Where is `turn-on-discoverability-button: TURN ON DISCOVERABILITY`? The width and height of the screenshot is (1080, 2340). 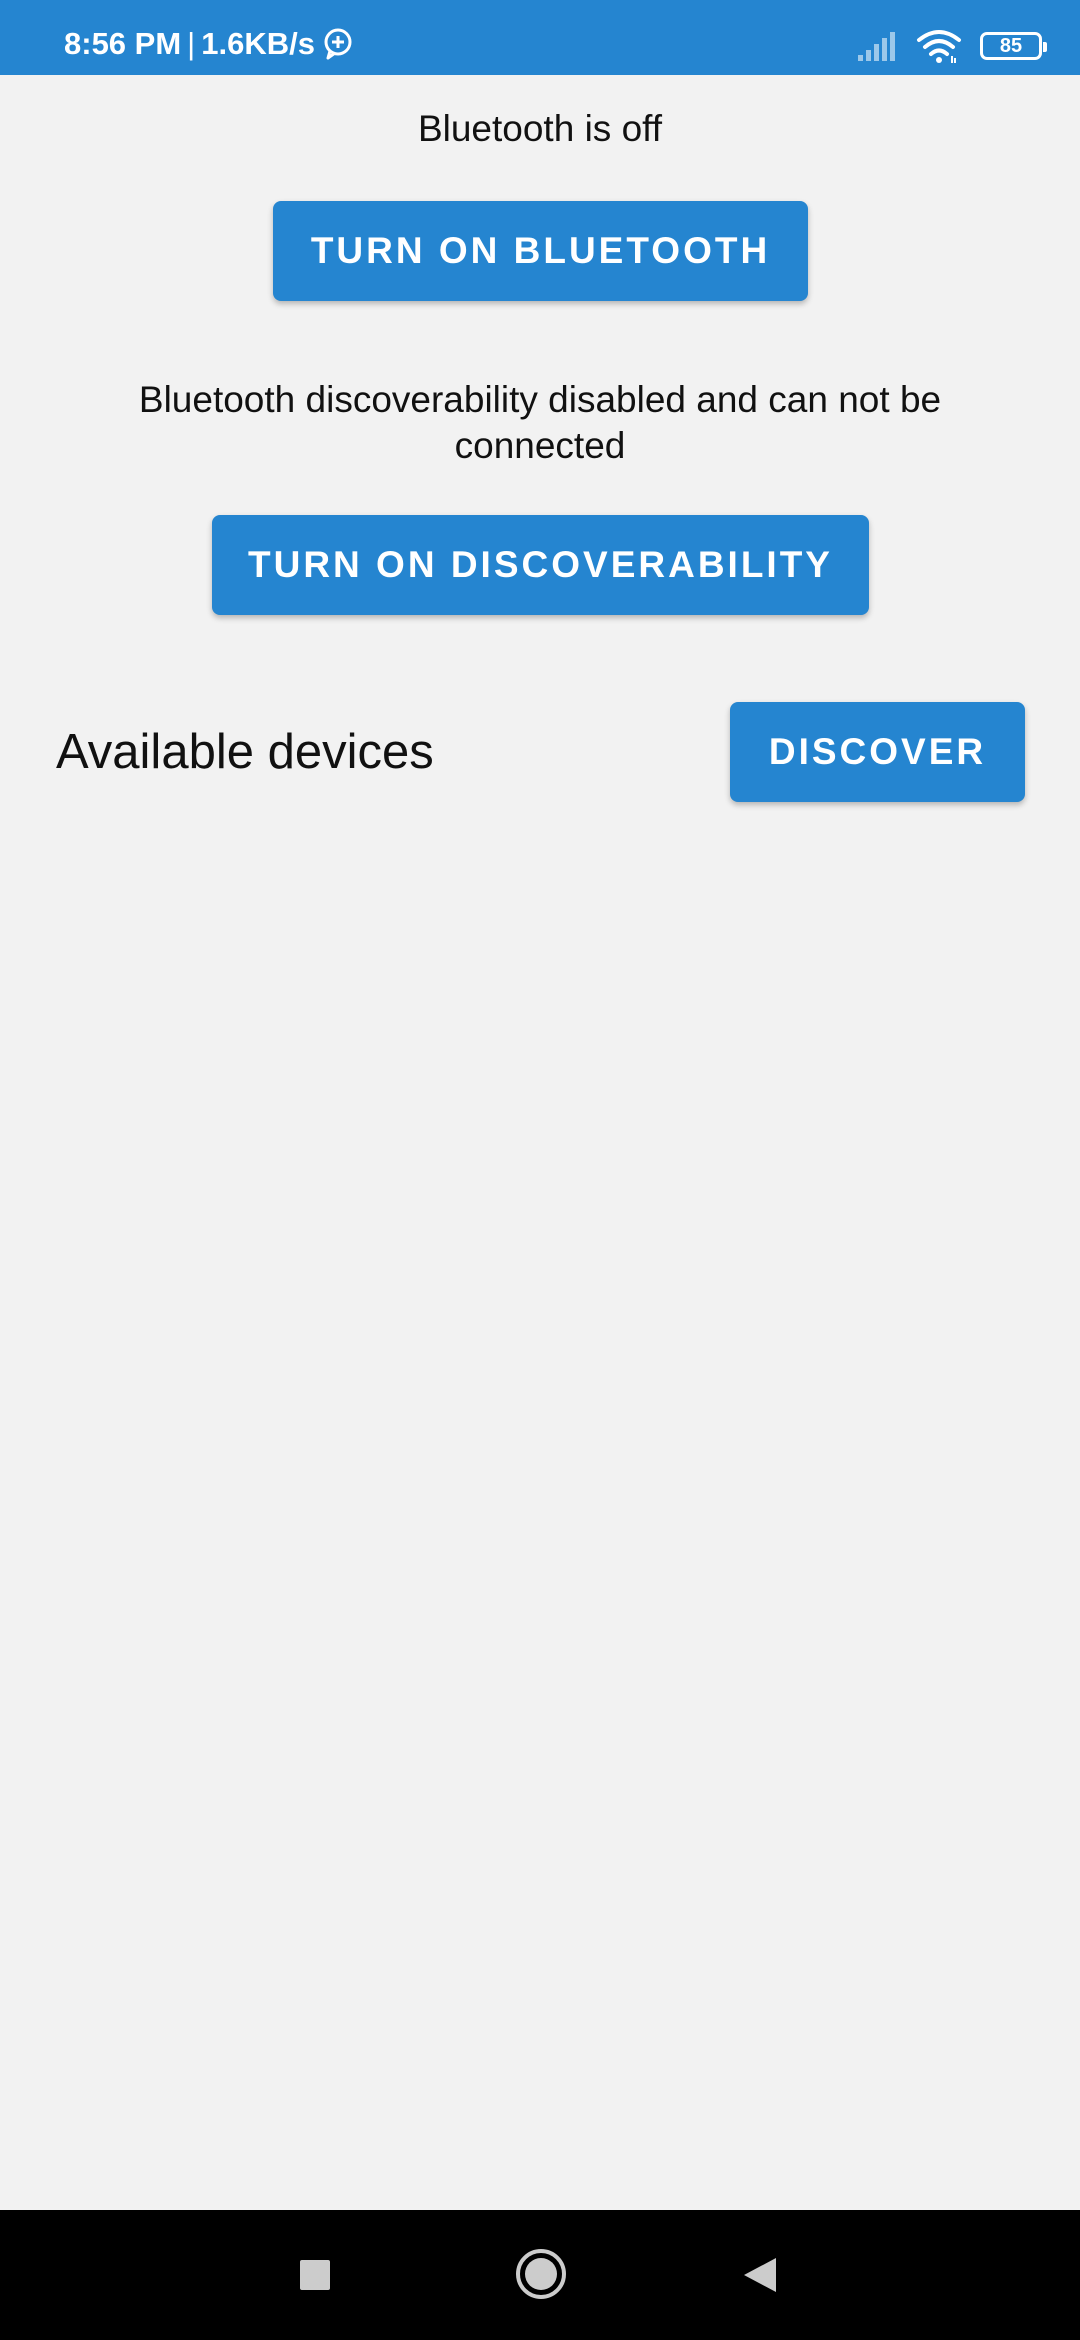 turn-on-discoverability-button: TURN ON DISCOVERABILITY is located at coordinates (540, 565).